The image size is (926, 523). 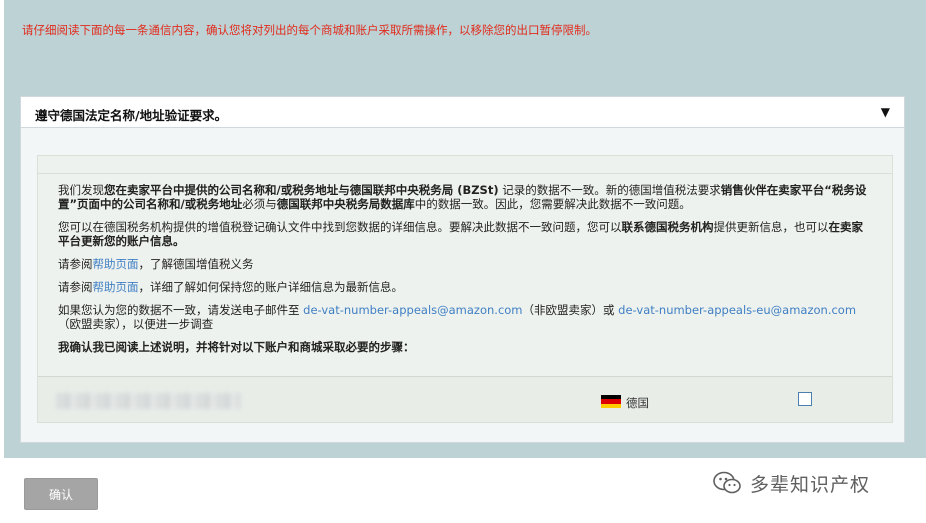 I want to click on acknowledgement-text: 我确认我已阅读上述说明，并将针对以下账户和商城采取必要的步骤：, so click(x=236, y=347).